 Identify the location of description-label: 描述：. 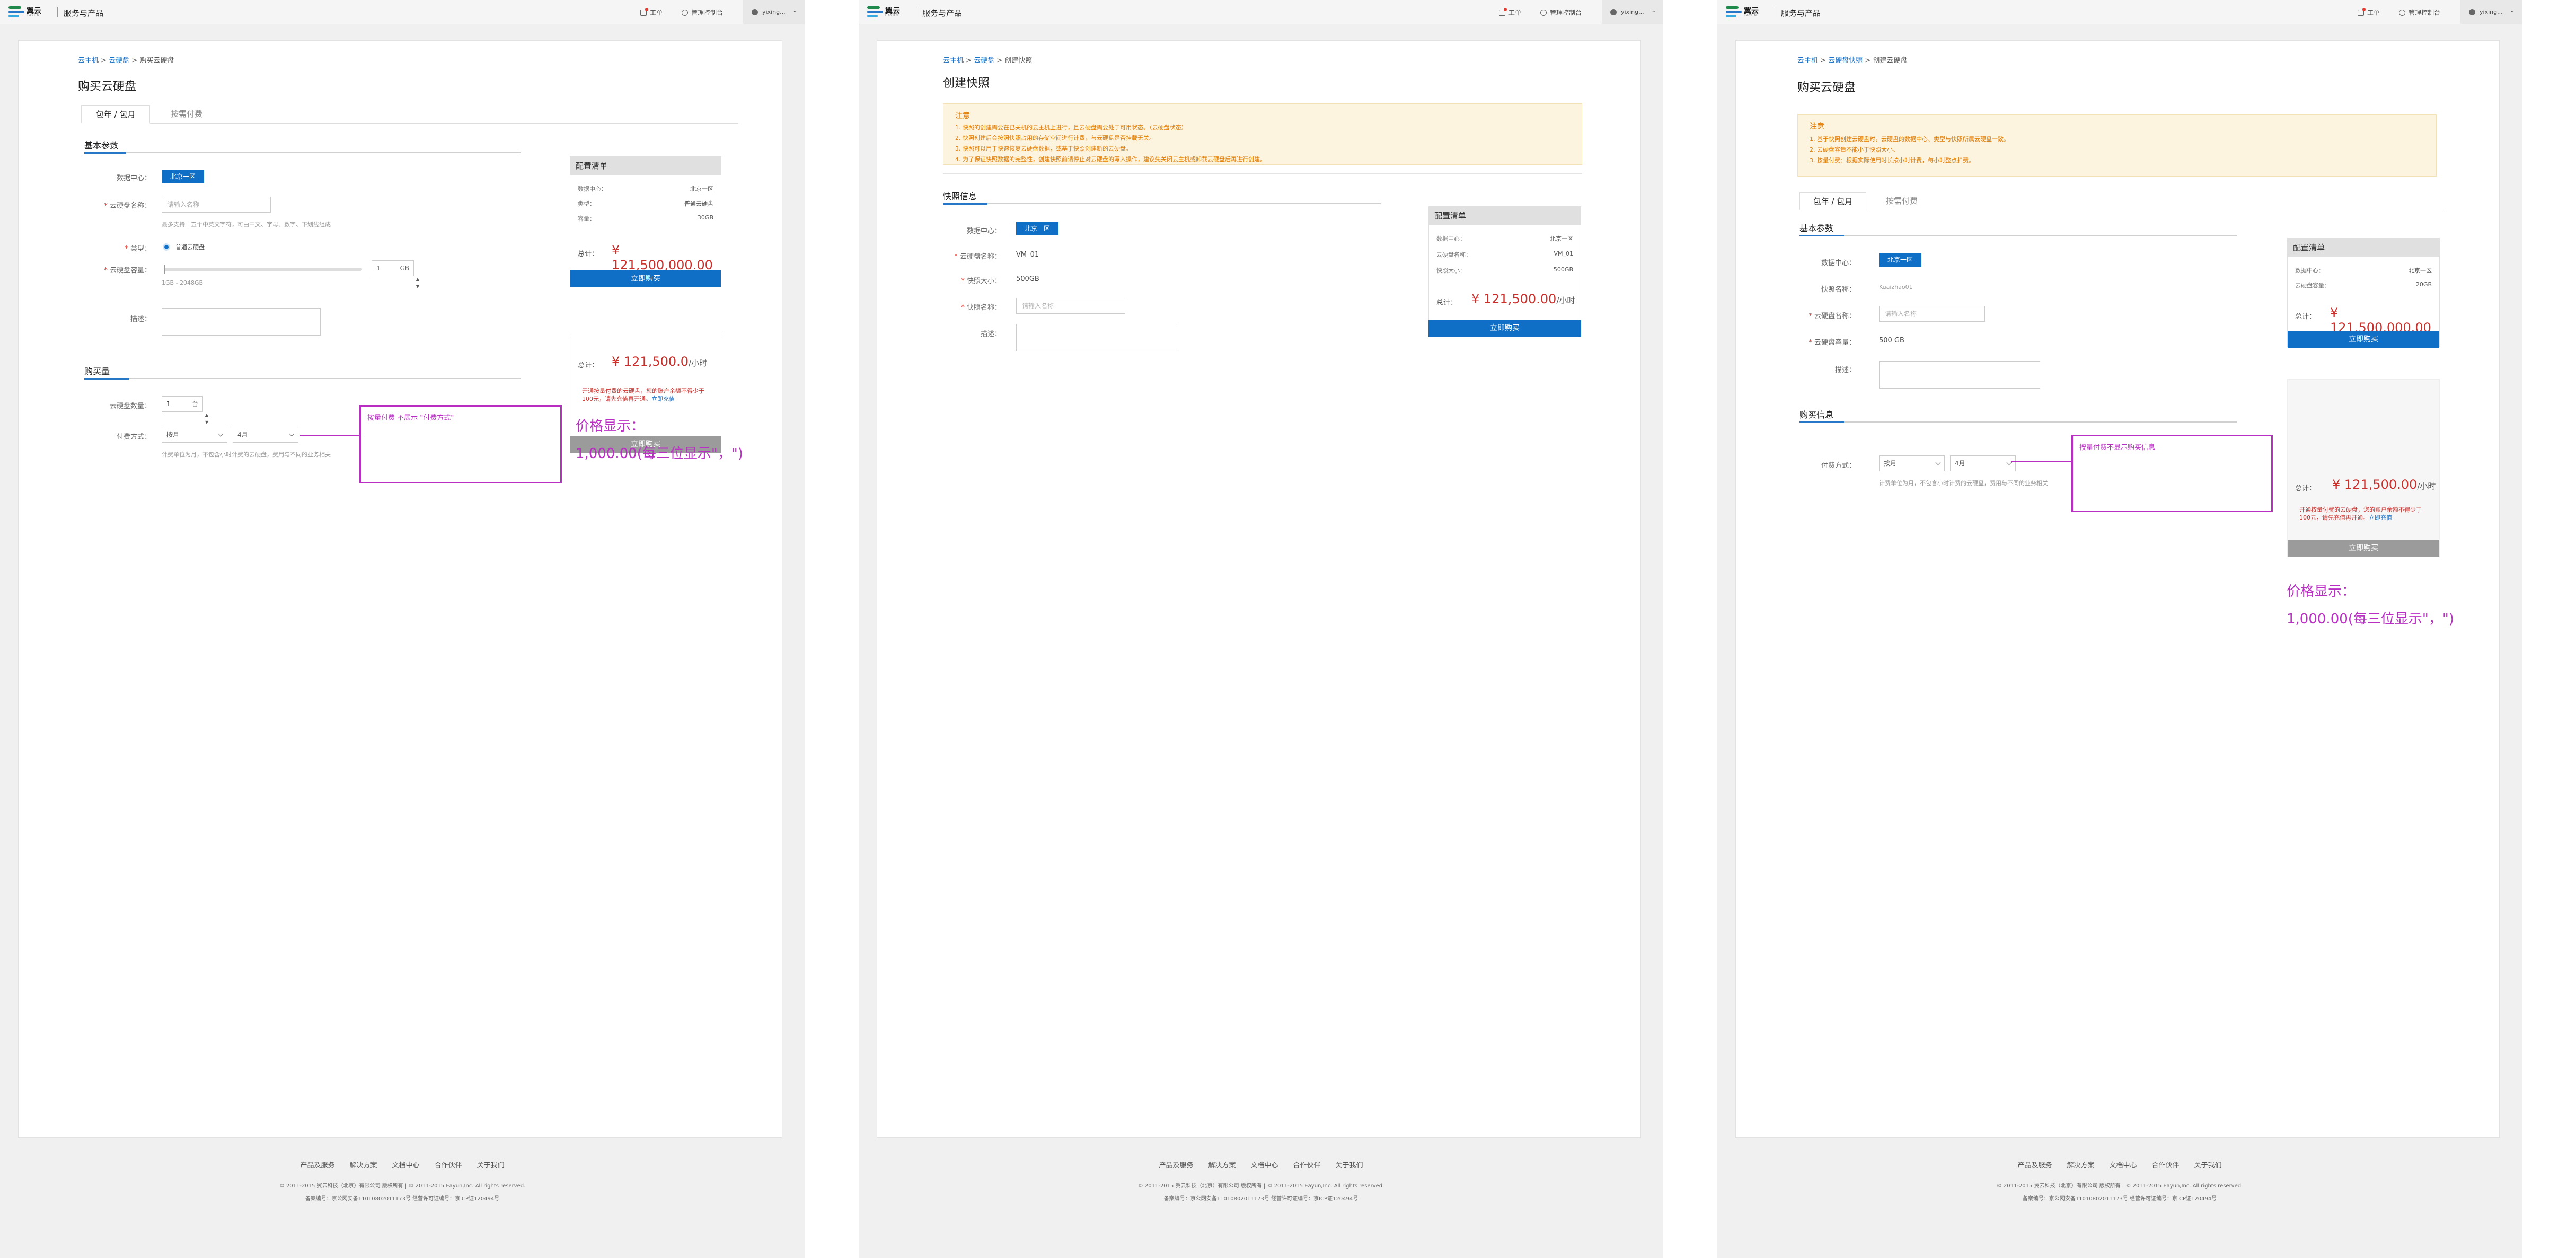
(990, 334).